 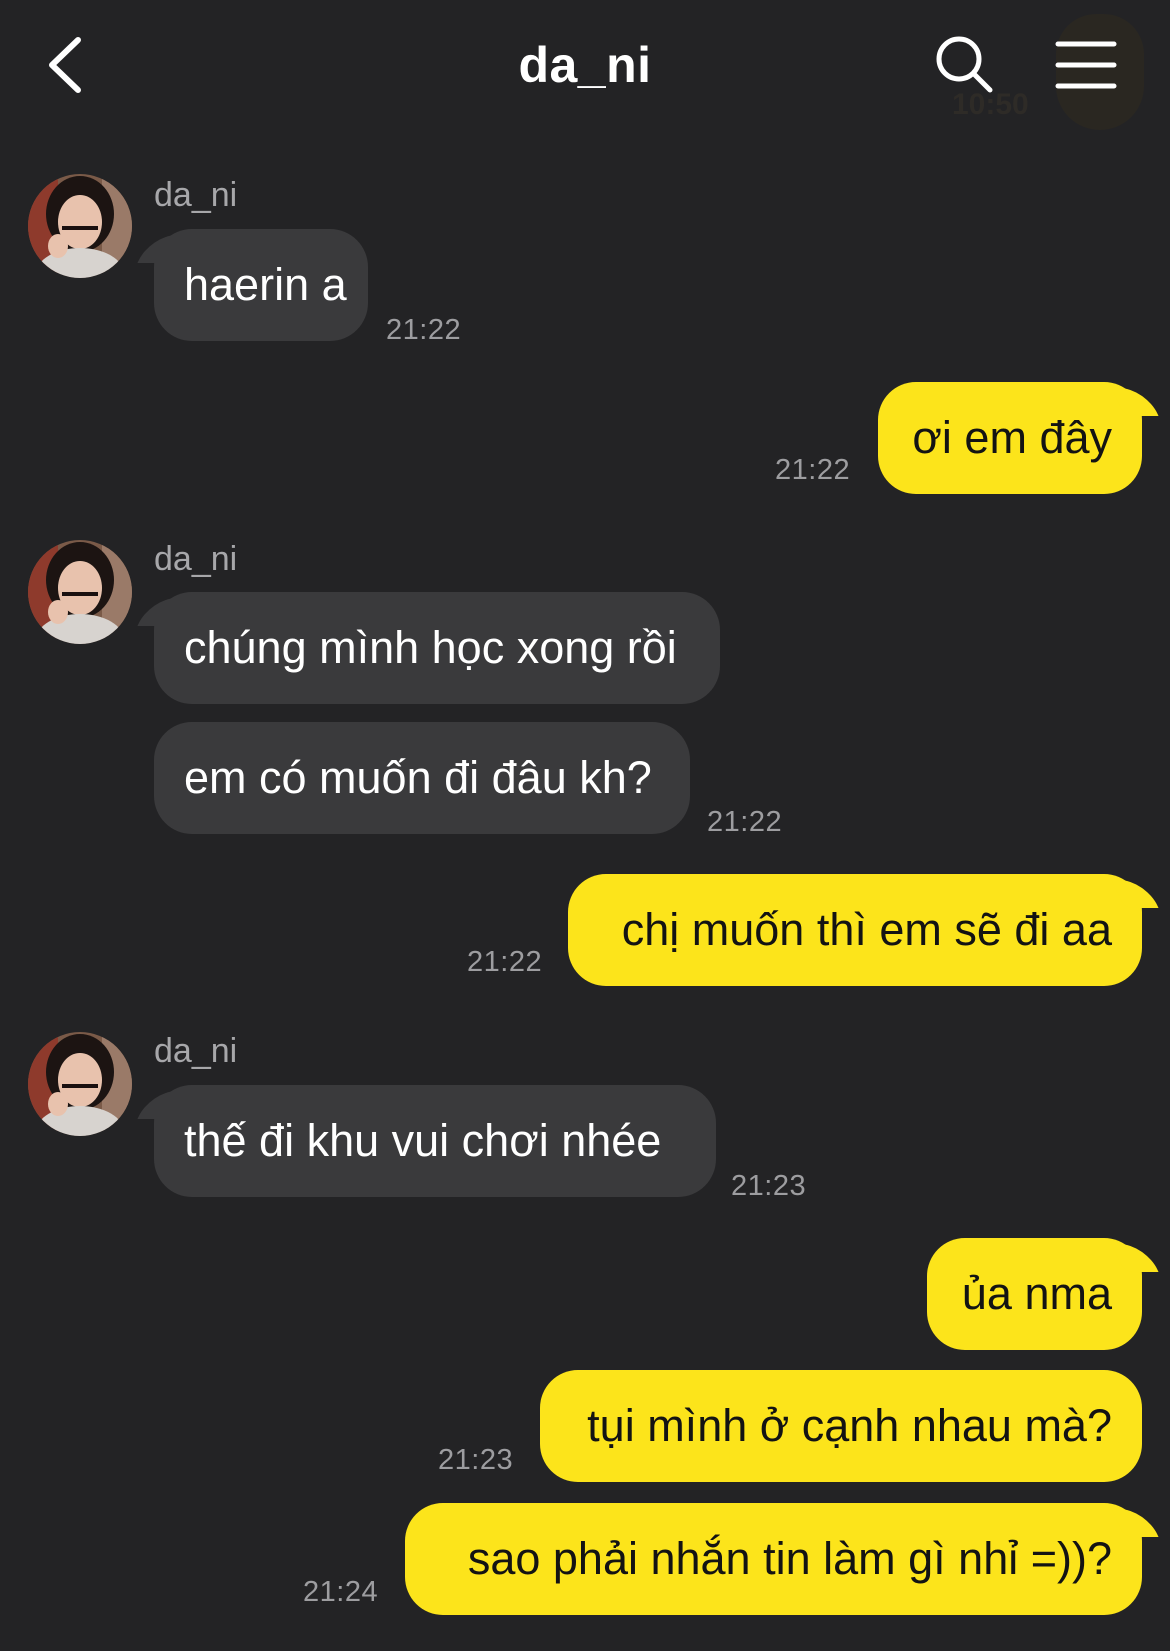 I want to click on message-time: 21:24, so click(x=341, y=1592).